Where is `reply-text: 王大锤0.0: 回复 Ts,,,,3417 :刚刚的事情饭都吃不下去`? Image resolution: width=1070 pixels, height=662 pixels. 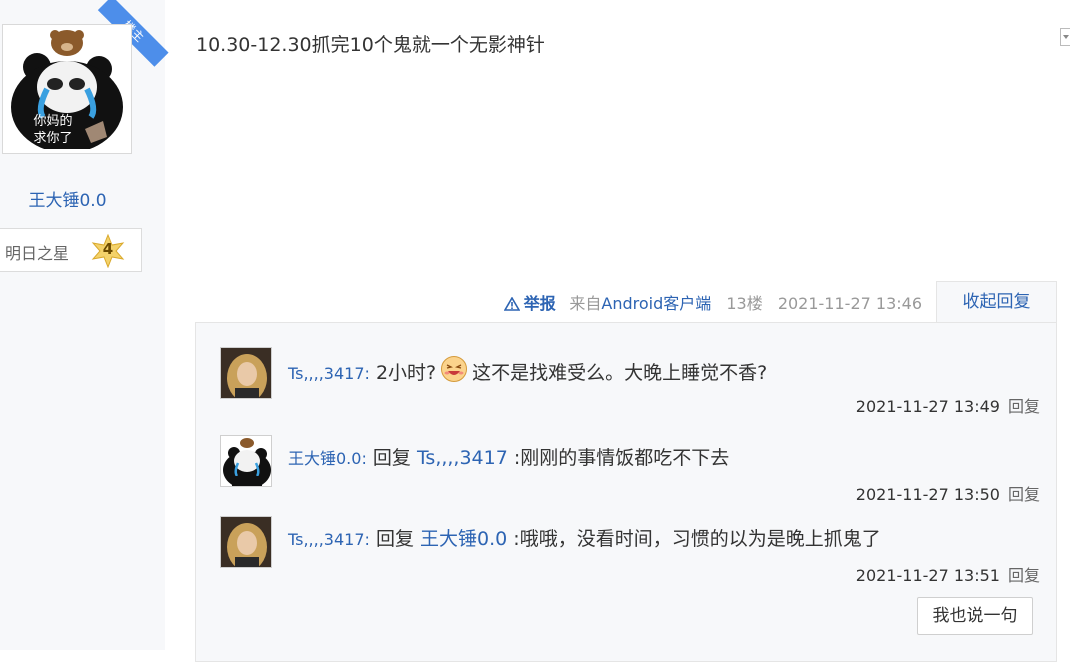 reply-text: 王大锤0.0: 回复 Ts,,,,3417 :刚刚的事情饭都吃不下去 is located at coordinates (508, 456).